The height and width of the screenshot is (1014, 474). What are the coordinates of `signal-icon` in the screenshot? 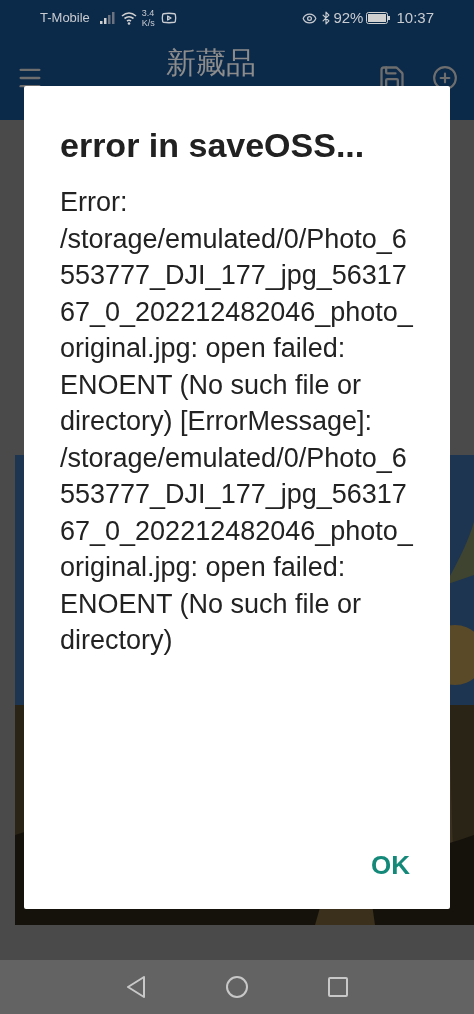 It's located at (107, 18).